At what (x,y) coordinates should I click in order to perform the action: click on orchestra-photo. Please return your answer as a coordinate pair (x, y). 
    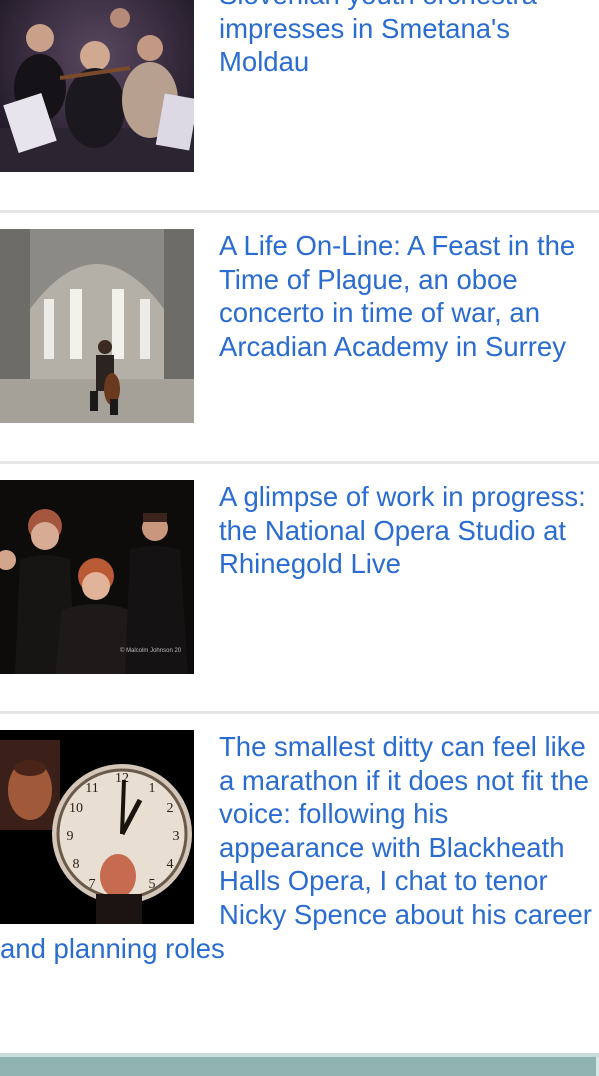
    Looking at the image, I should click on (97, 86).